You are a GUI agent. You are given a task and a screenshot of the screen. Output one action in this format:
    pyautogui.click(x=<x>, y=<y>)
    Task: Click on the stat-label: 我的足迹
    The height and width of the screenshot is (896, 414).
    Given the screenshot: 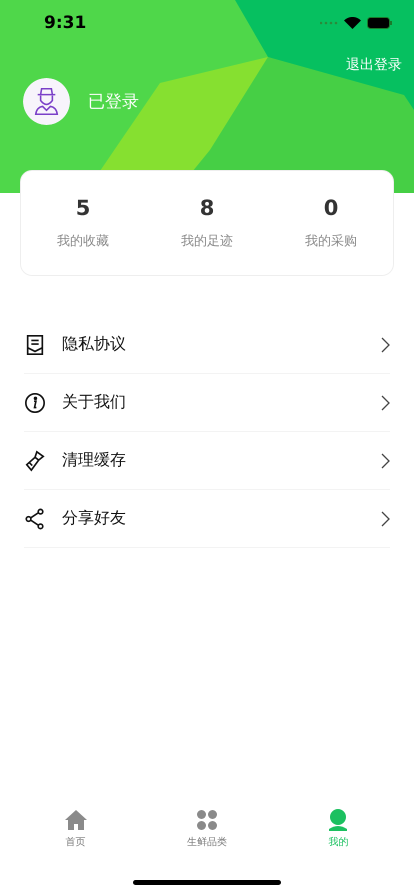 What is the action you would take?
    pyautogui.click(x=207, y=241)
    